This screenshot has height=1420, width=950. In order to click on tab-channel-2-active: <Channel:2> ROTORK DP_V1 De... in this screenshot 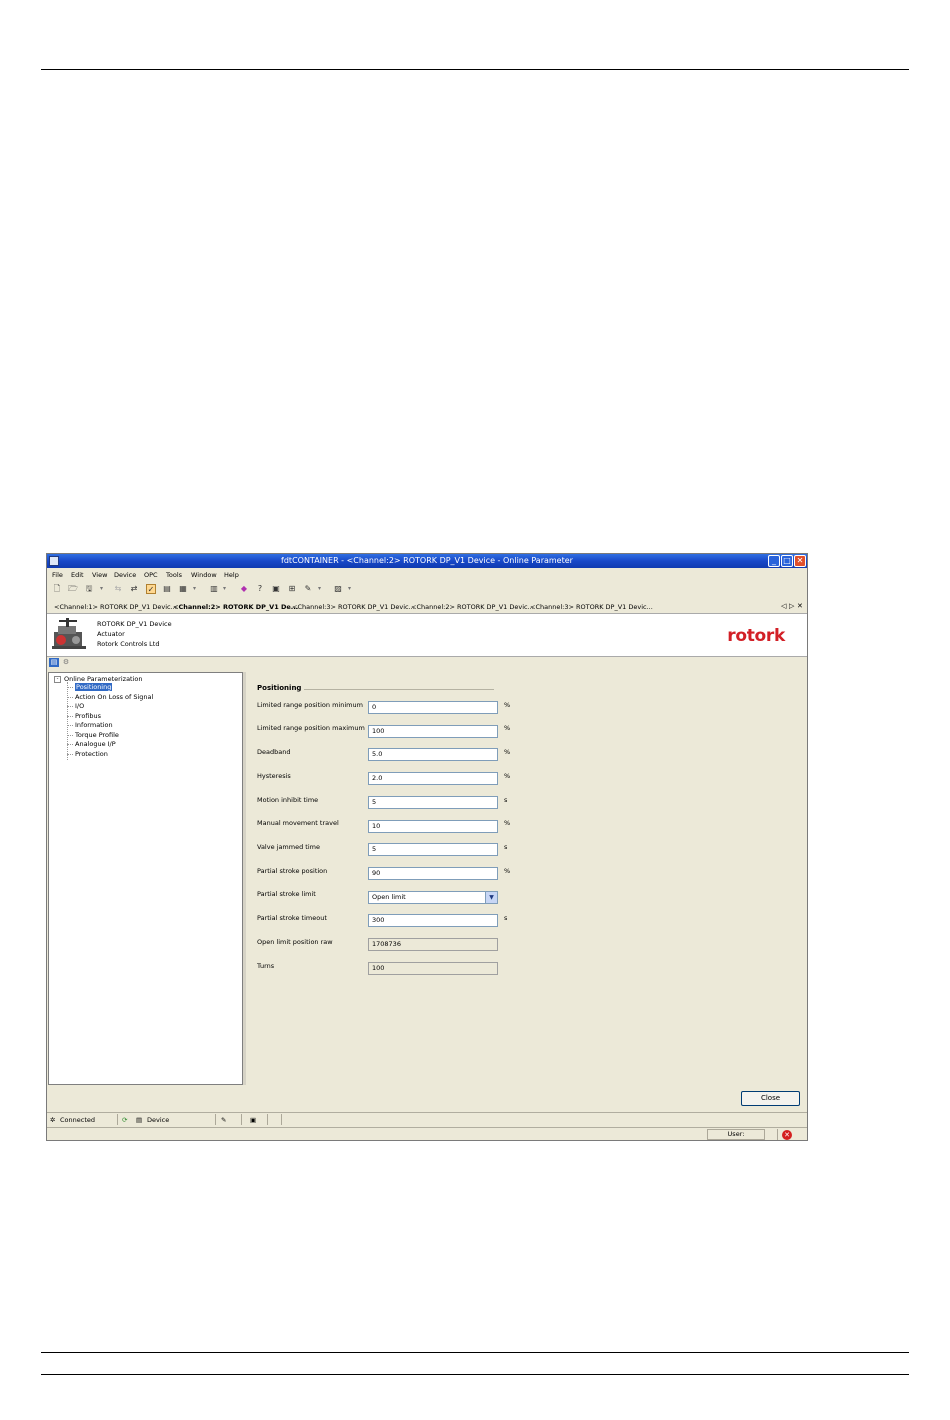, I will do `click(235, 607)`.